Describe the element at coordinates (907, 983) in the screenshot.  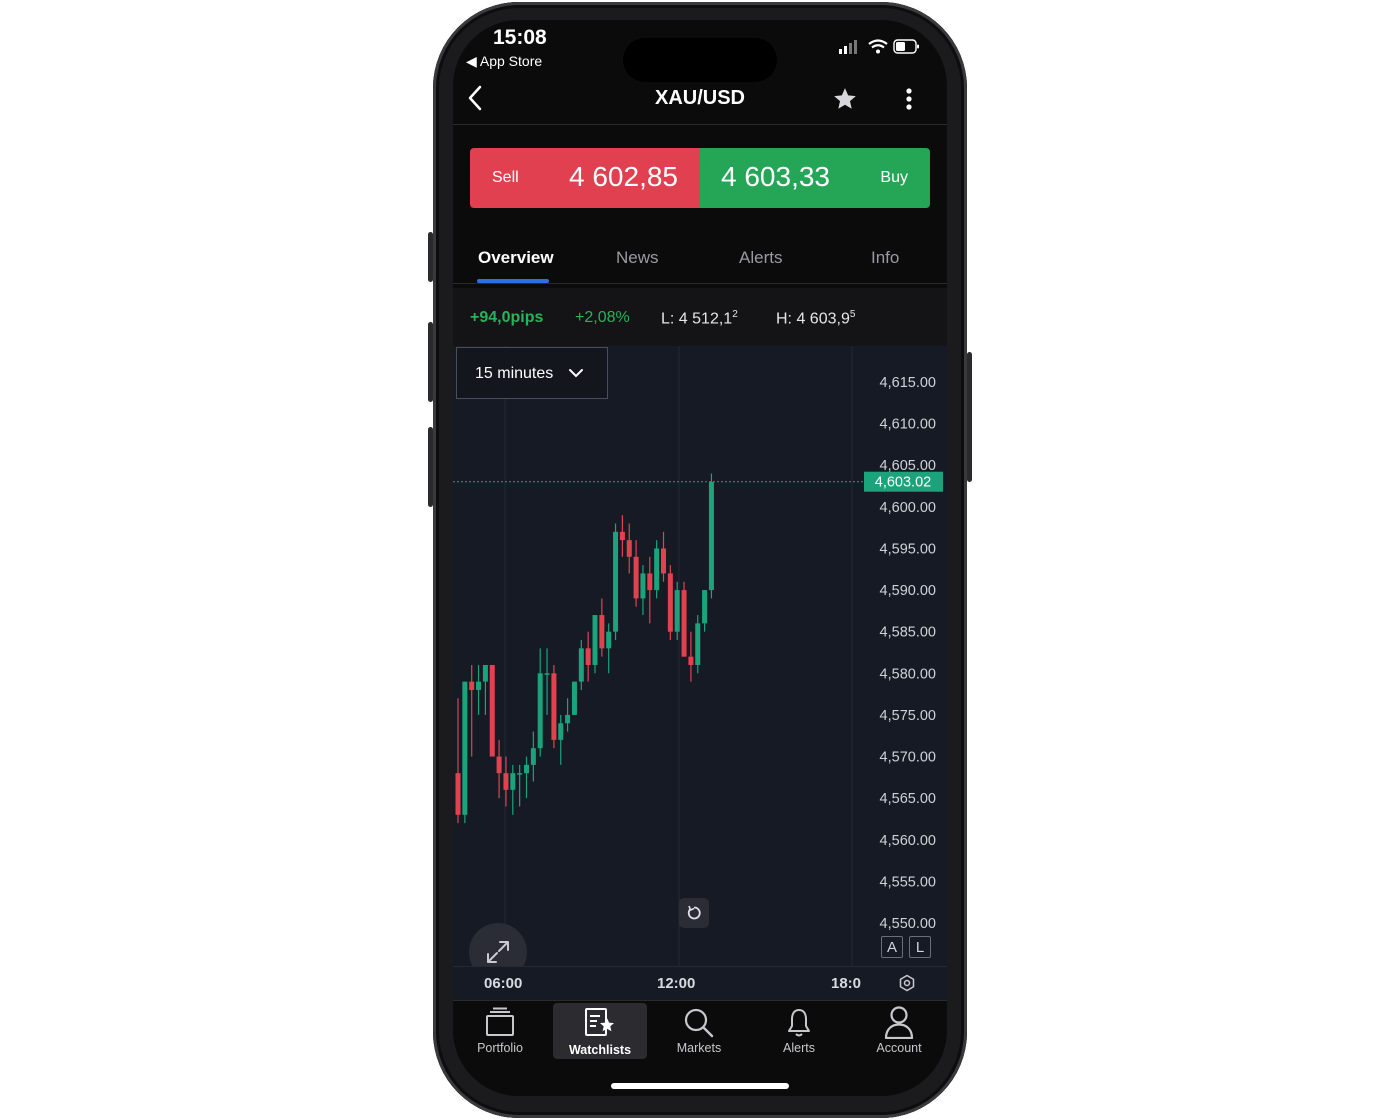
I see `chart-settings-icon` at that location.